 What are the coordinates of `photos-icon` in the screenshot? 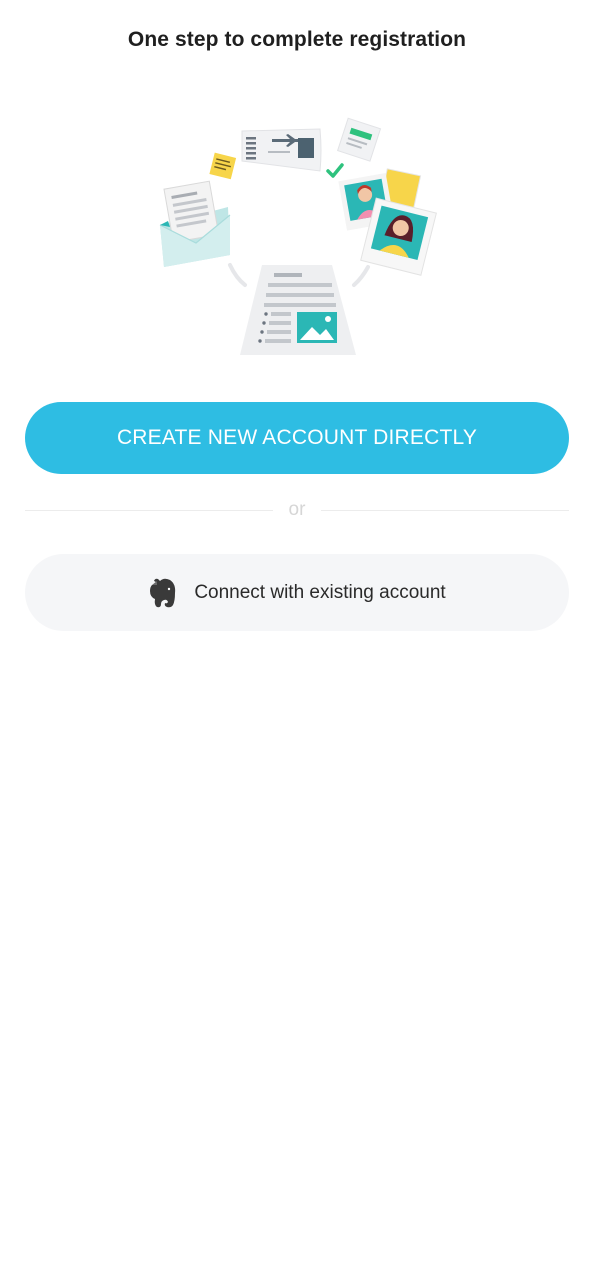 It's located at (387, 222).